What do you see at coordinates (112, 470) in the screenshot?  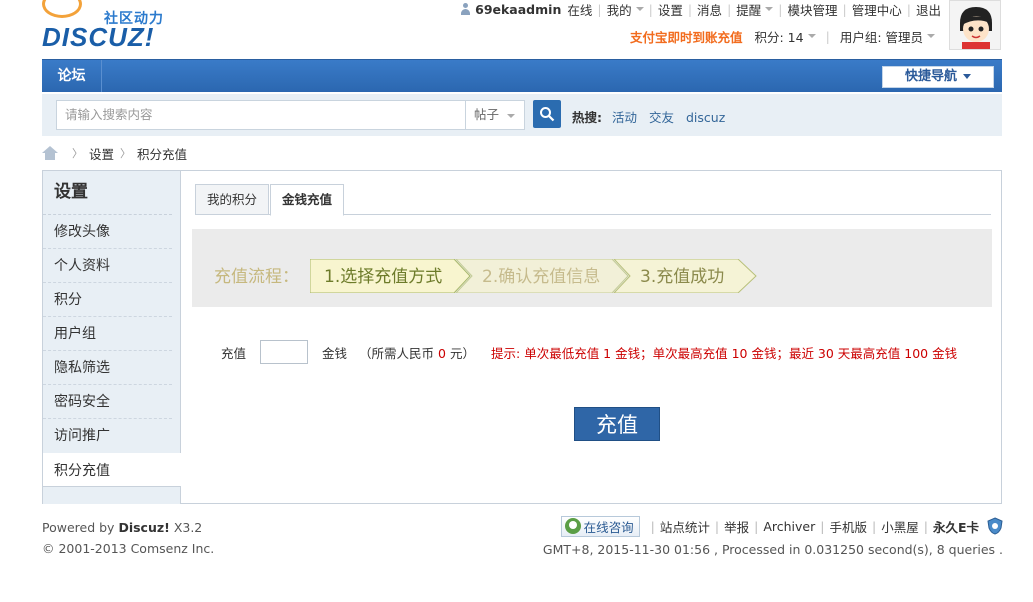 I see `sidebar-item-recharge: 积分充值` at bounding box center [112, 470].